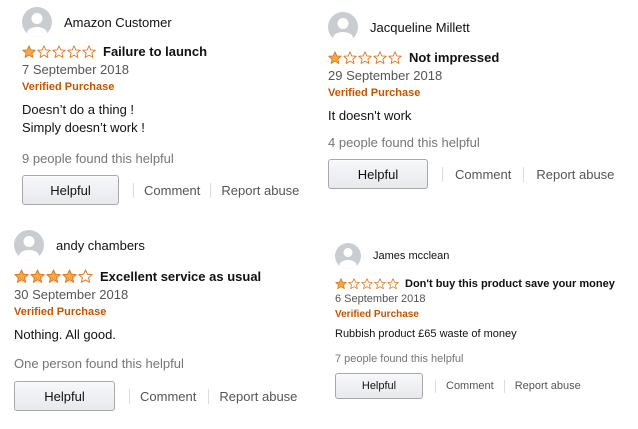 The height and width of the screenshot is (429, 638). I want to click on review-body: Rubbish product £65 waste of money, so click(426, 334).